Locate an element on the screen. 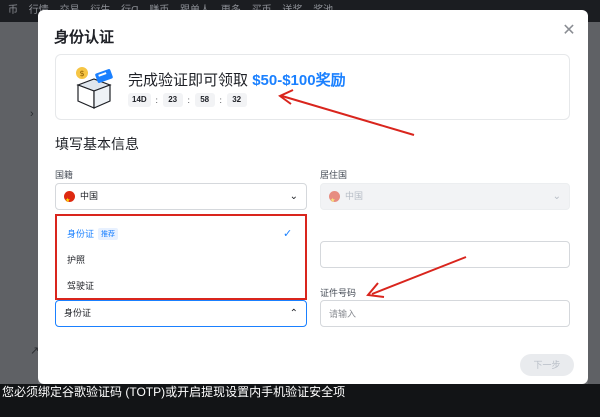 The height and width of the screenshot is (417, 600). residence-select: 中国 ⌄ is located at coordinates (445, 198).